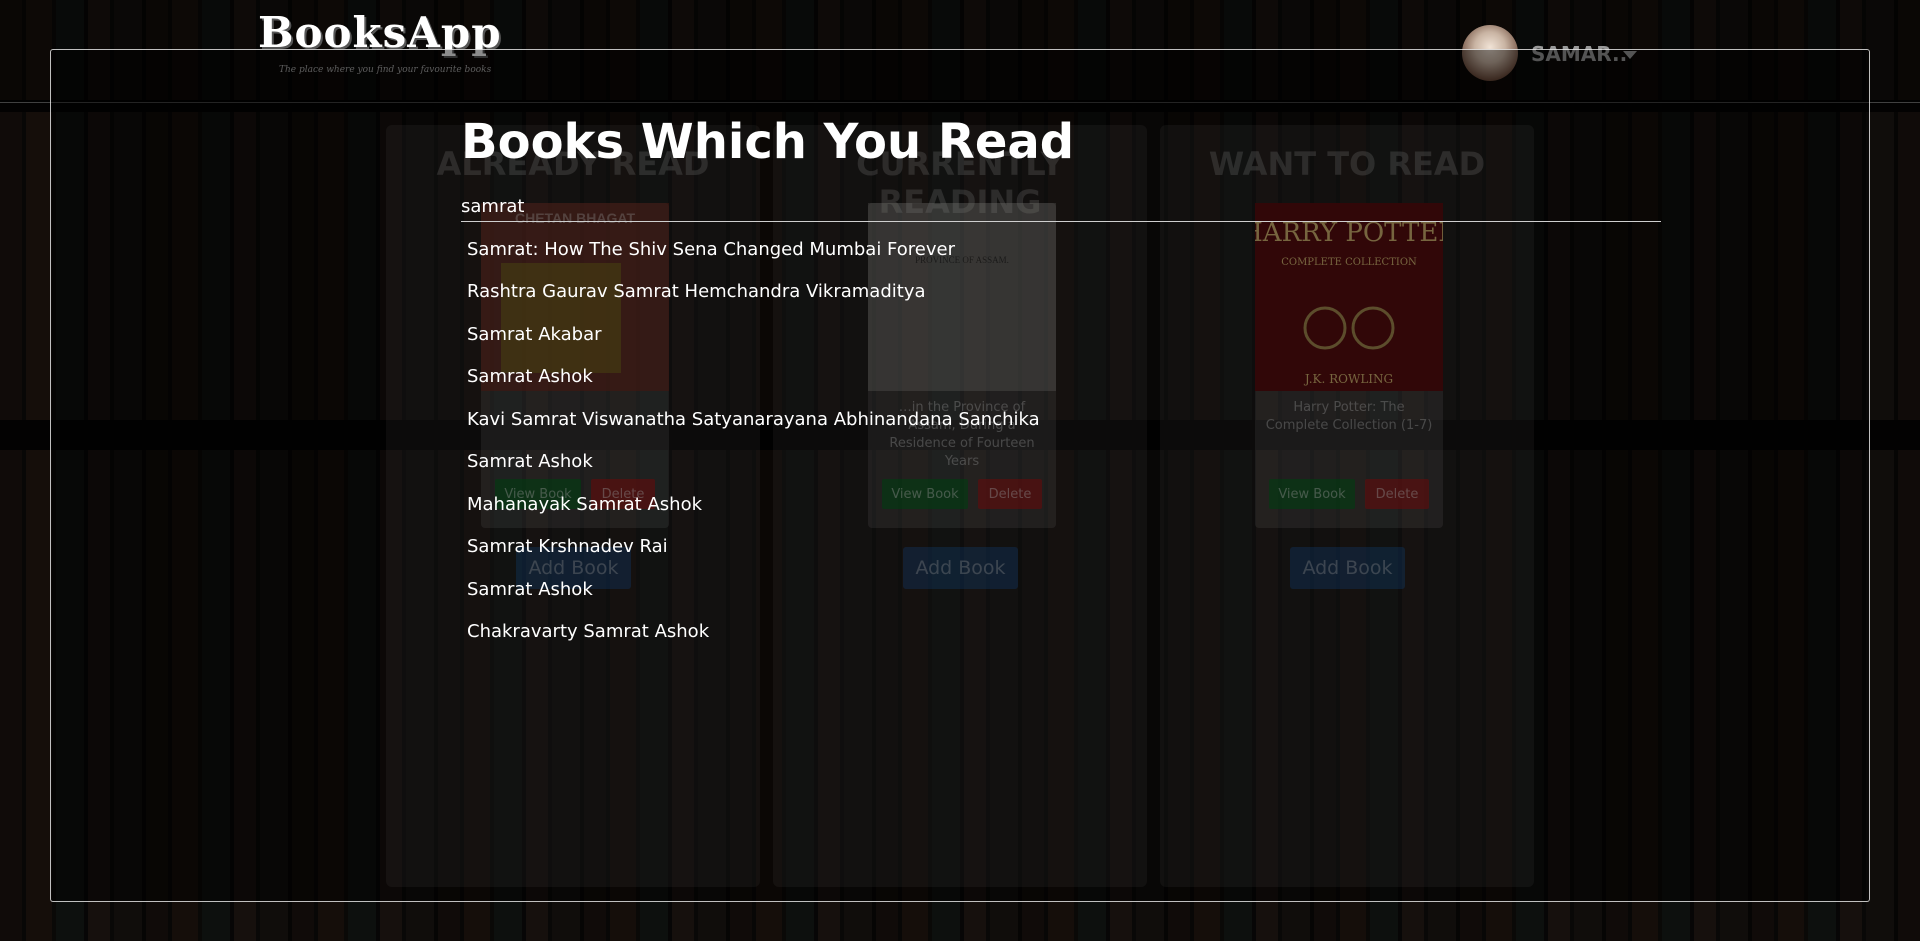 This screenshot has height=941, width=1920. Describe the element at coordinates (768, 142) in the screenshot. I see `modal-title: Books Which You Read` at that location.